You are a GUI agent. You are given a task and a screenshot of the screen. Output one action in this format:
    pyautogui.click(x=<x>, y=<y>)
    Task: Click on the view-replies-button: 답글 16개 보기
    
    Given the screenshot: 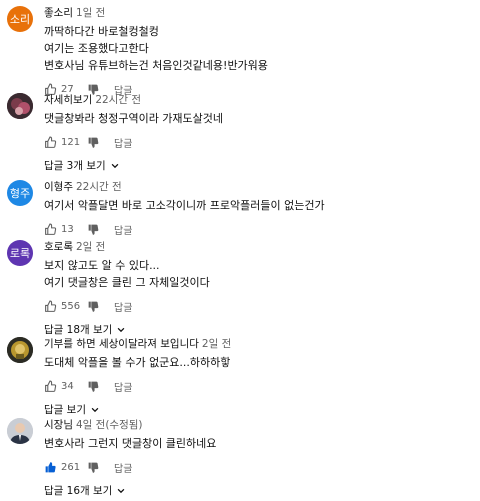 What is the action you would take?
    pyautogui.click(x=258, y=490)
    